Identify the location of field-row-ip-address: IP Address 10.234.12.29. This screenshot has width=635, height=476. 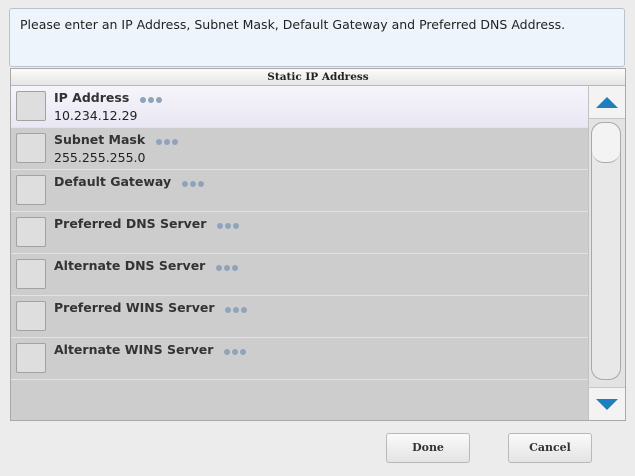
(299, 107).